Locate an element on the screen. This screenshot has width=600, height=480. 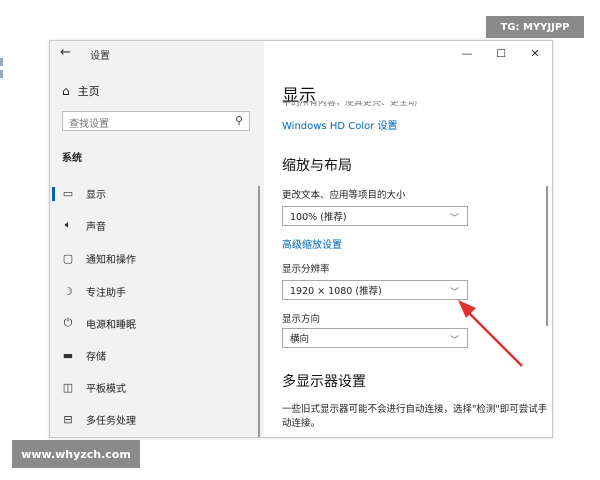
back-arrow-icon: ← is located at coordinates (65, 52).